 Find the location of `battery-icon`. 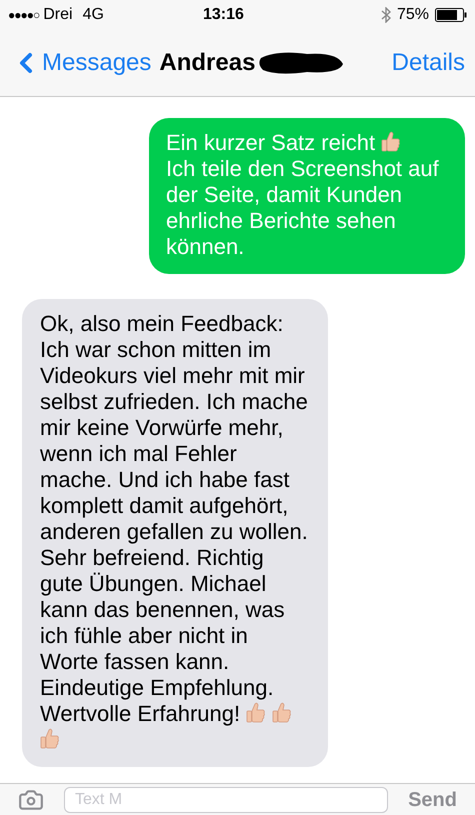

battery-icon is located at coordinates (451, 15).